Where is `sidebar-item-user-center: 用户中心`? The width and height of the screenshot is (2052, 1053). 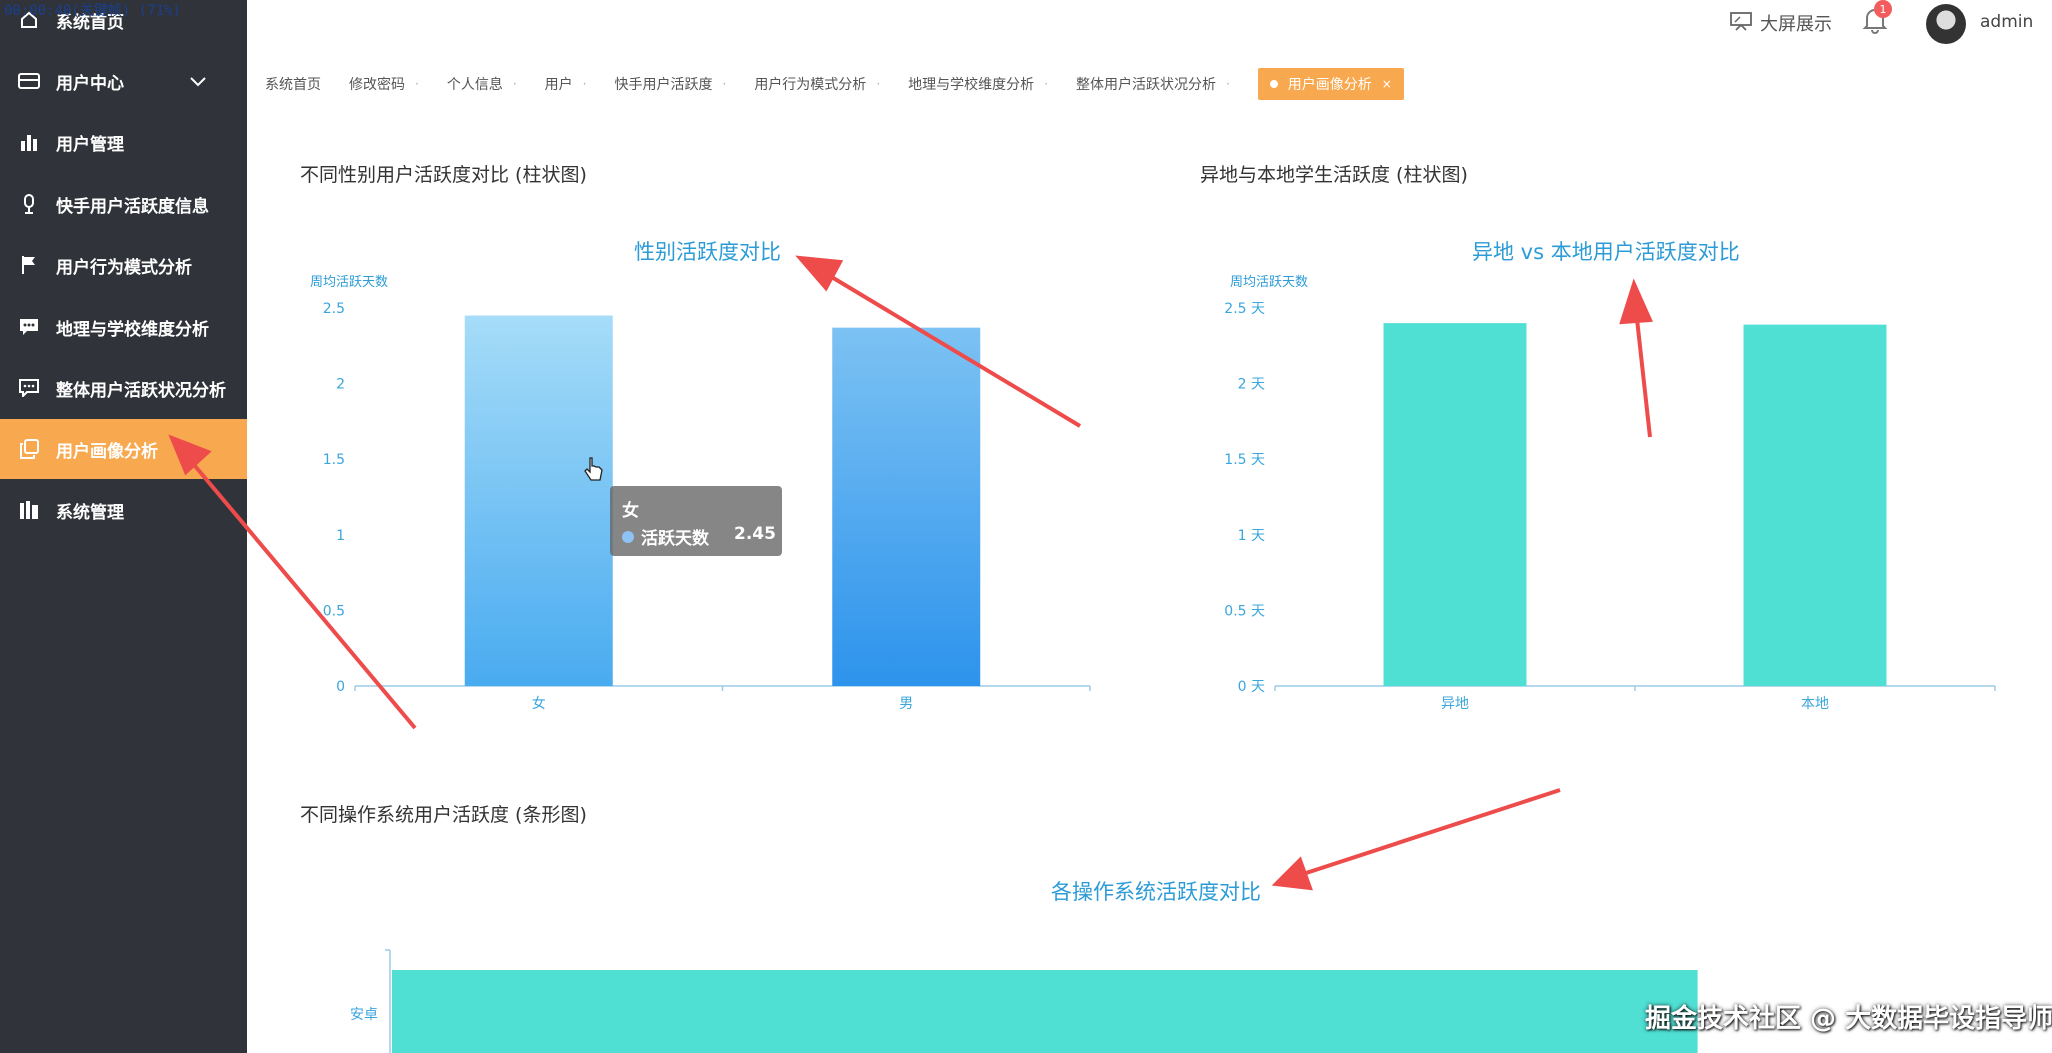 sidebar-item-user-center: 用户中心 is located at coordinates (123, 81).